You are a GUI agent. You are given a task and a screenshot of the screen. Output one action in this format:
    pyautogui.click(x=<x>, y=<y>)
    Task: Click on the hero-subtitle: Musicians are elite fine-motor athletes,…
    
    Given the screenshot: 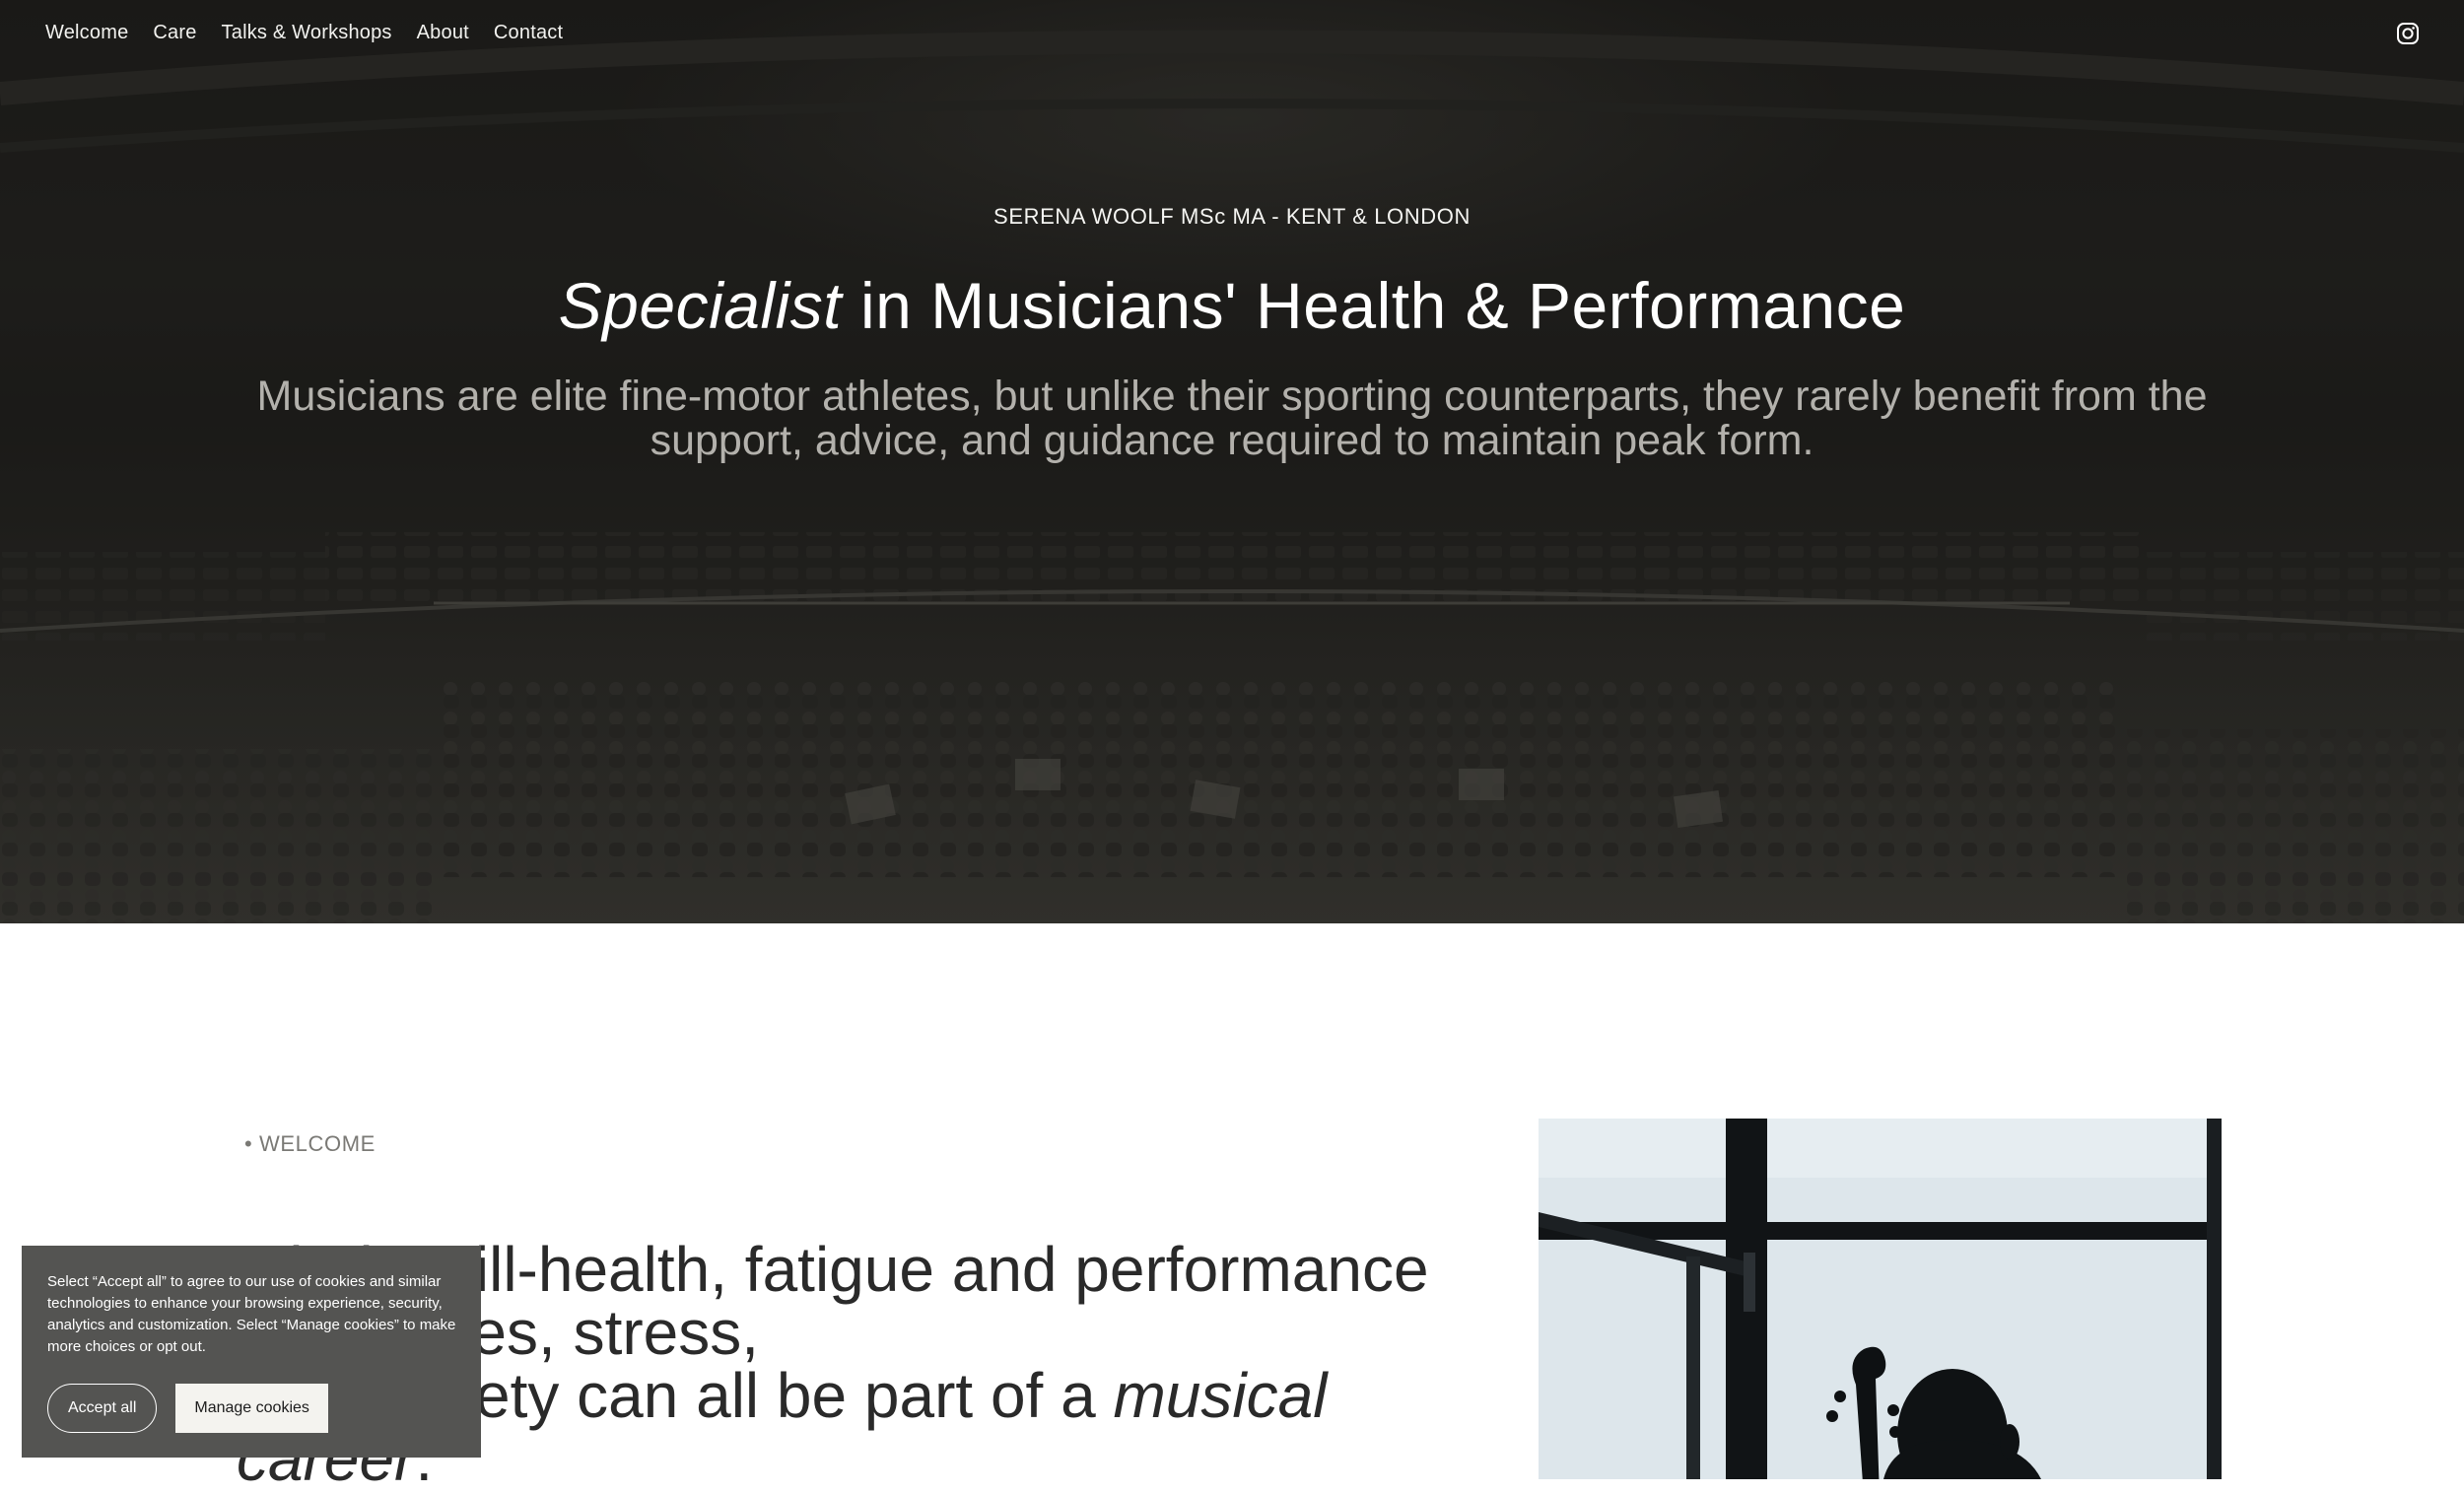 What is the action you would take?
    pyautogui.click(x=1232, y=418)
    